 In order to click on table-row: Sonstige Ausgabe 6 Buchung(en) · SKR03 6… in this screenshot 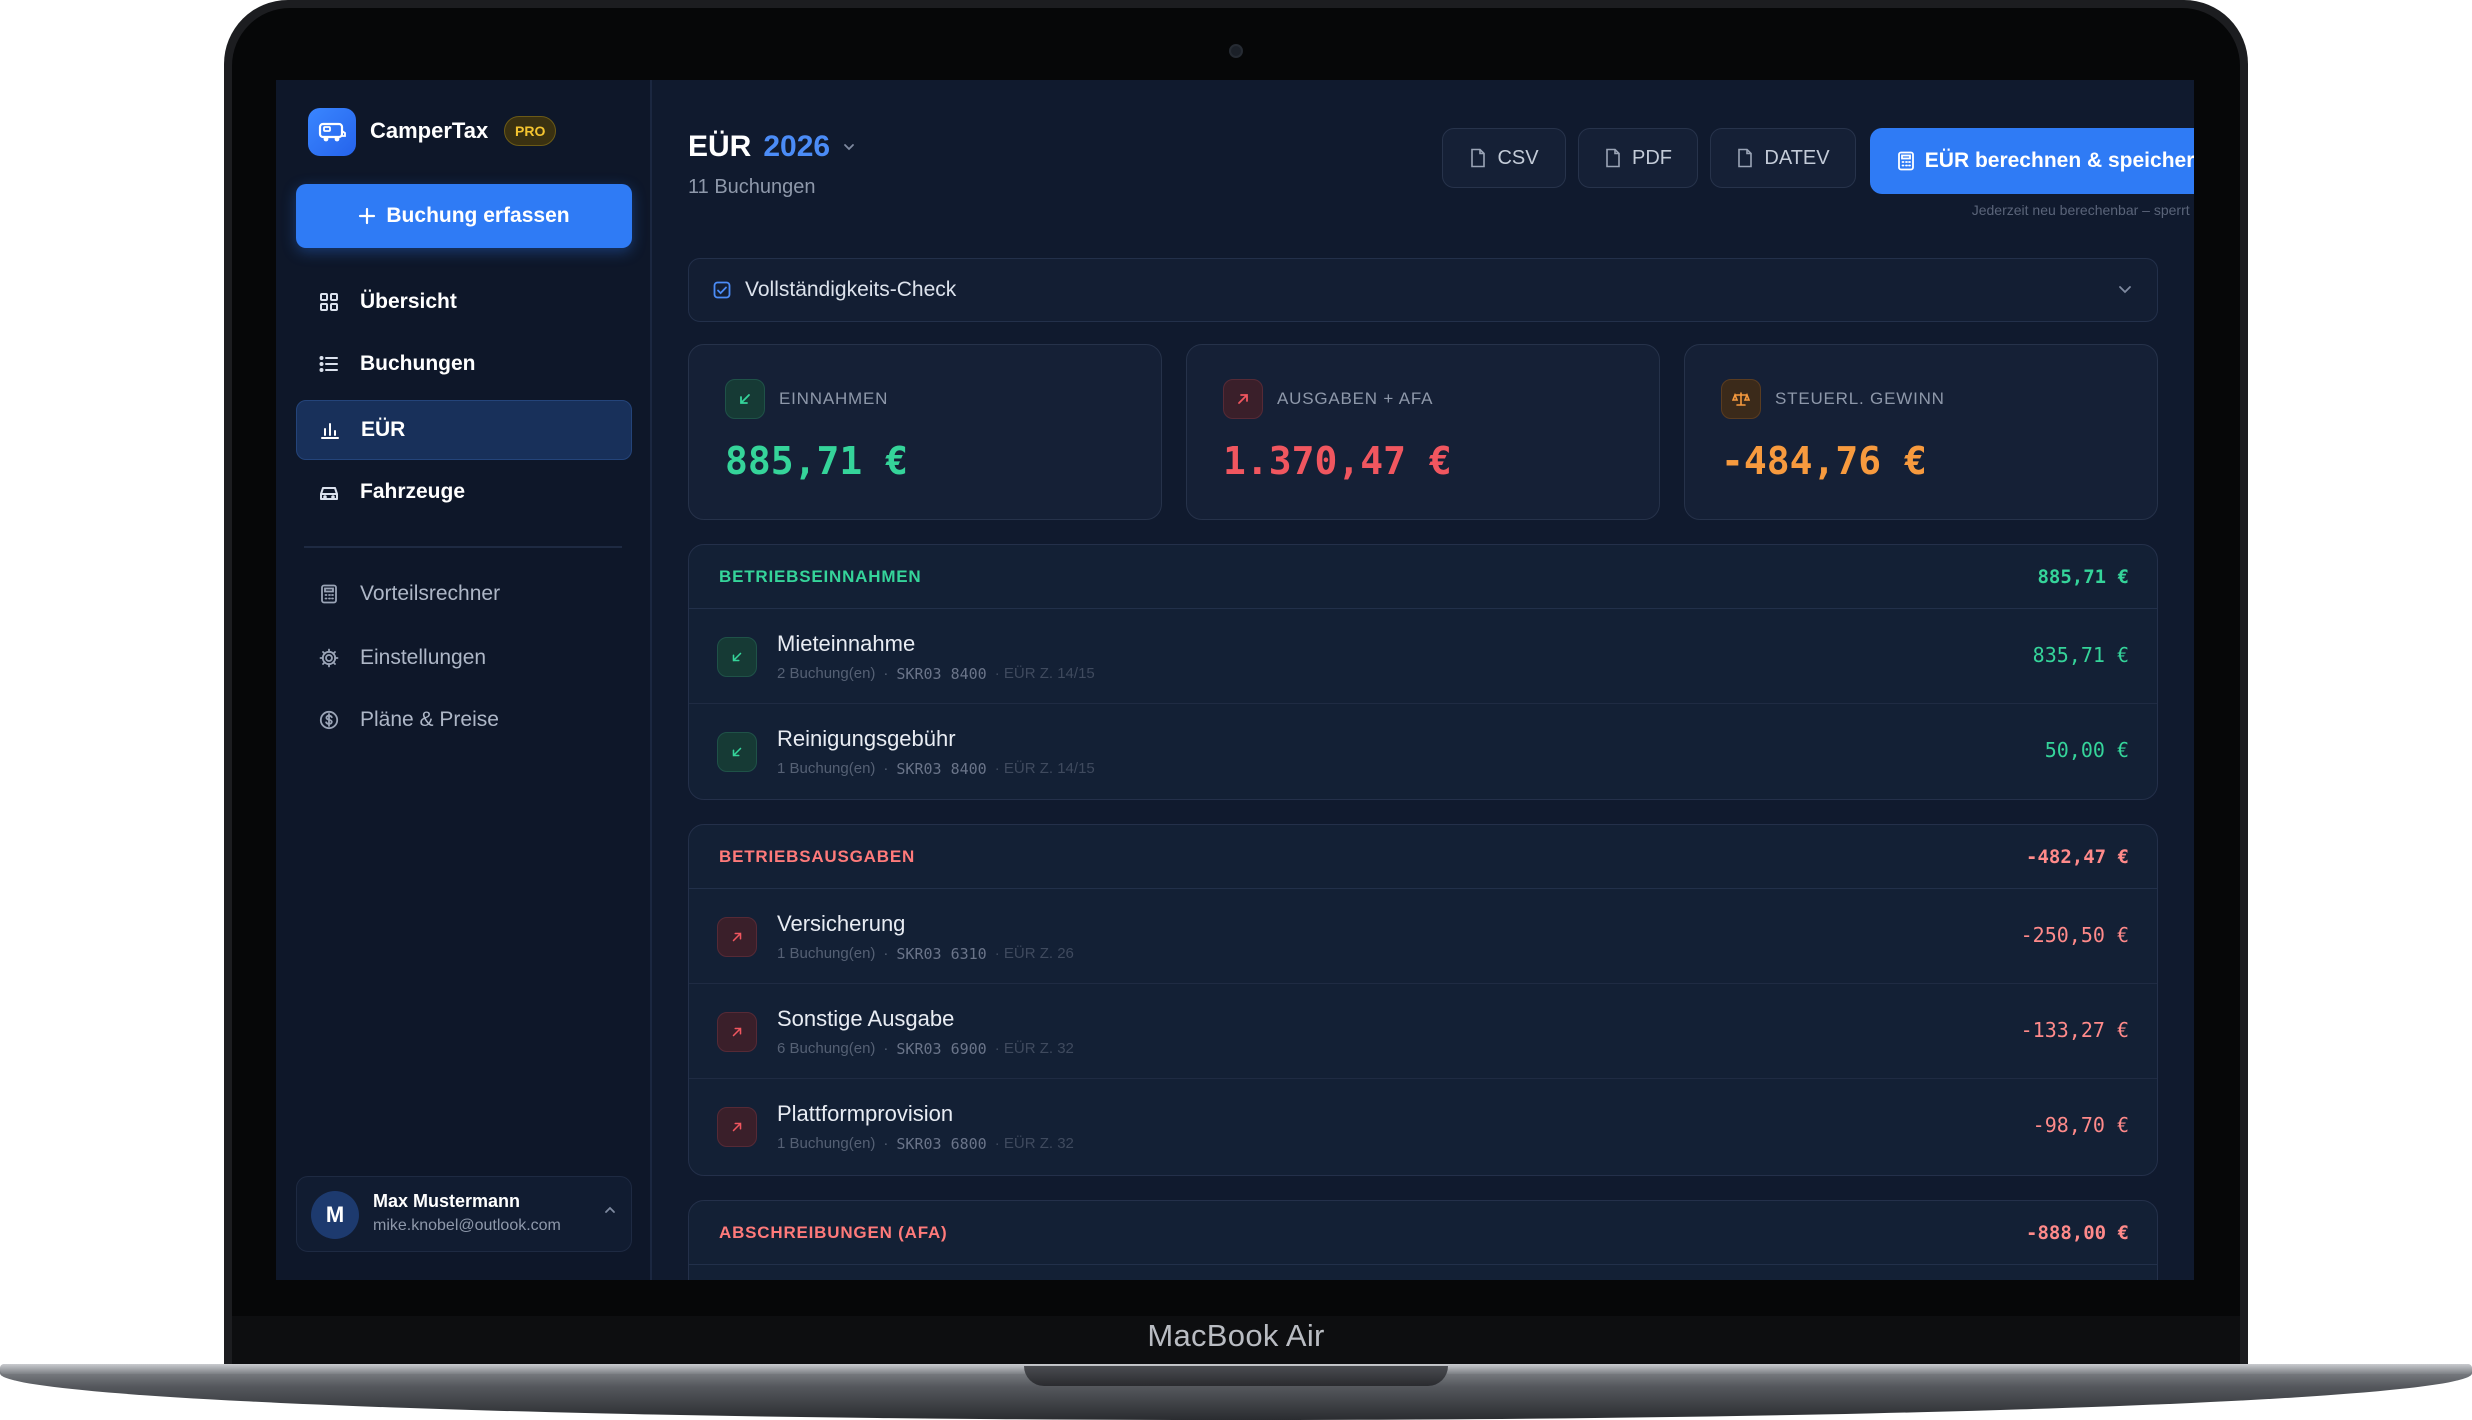, I will do `click(1423, 1031)`.